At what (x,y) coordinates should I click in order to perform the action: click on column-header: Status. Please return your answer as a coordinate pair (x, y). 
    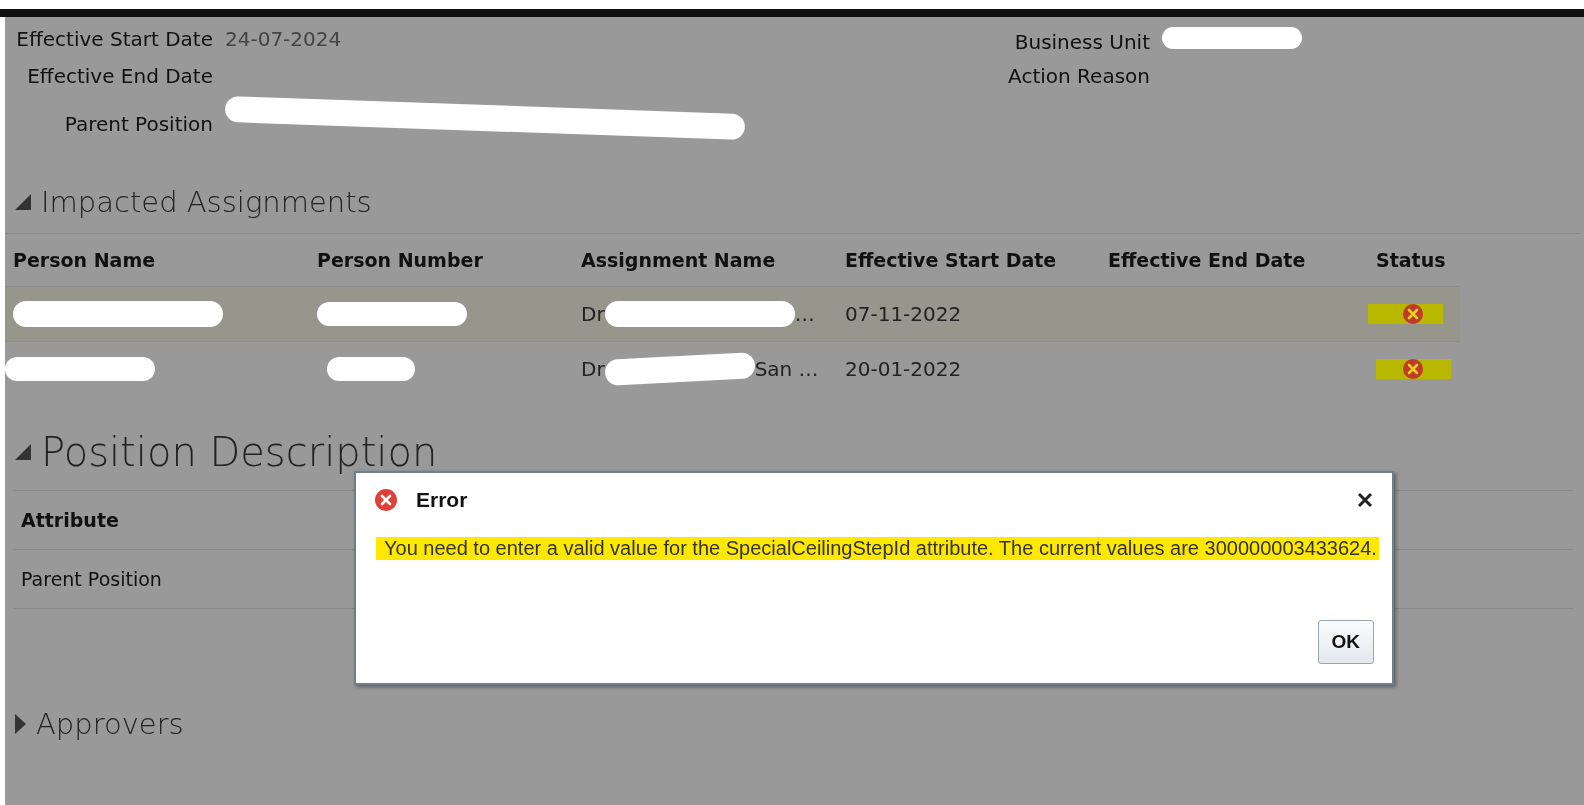
    Looking at the image, I should click on (1411, 260).